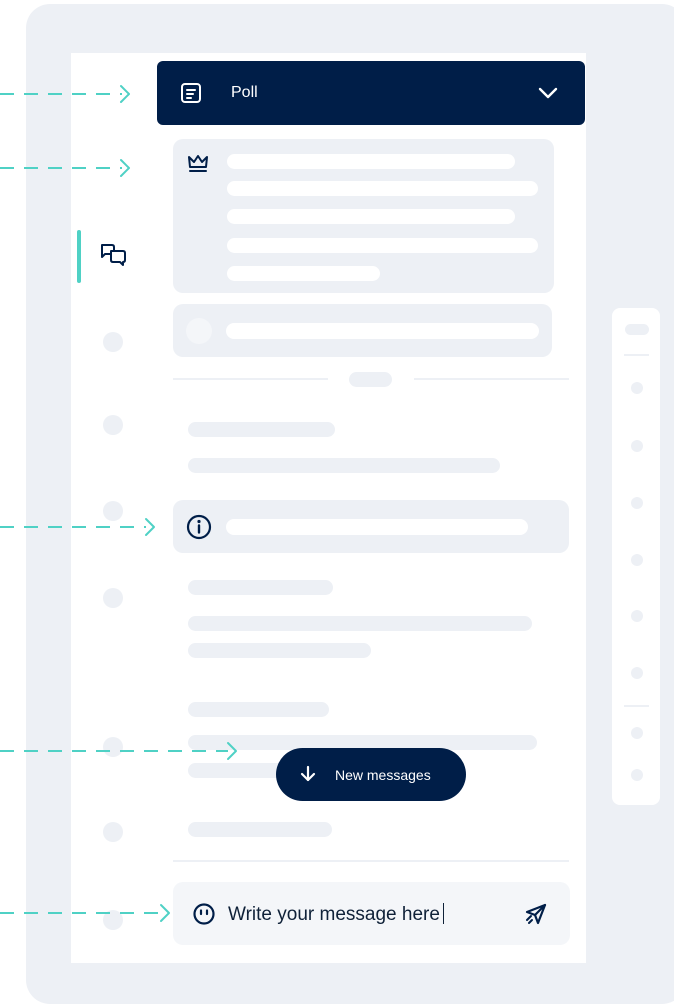 This screenshot has width=674, height=1008. Describe the element at coordinates (113, 255) in the screenshot. I see `chat-bubbles-icon` at that location.